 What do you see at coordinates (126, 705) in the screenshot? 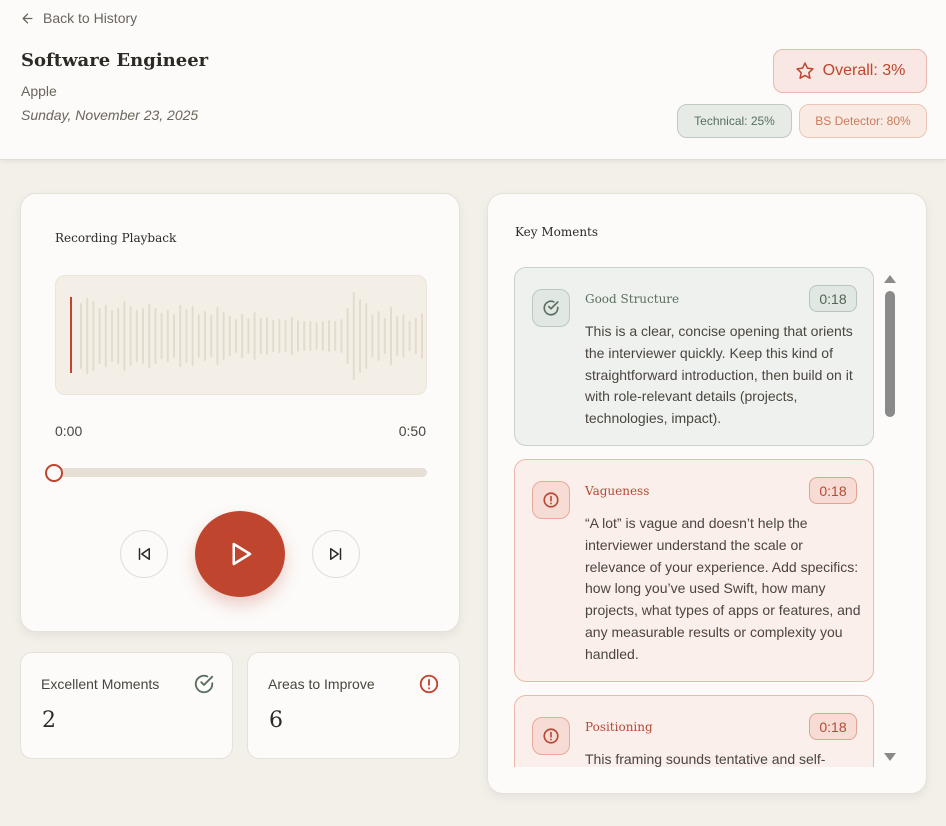
I see `excellent-moments-card: Excellent Moments 2` at bounding box center [126, 705].